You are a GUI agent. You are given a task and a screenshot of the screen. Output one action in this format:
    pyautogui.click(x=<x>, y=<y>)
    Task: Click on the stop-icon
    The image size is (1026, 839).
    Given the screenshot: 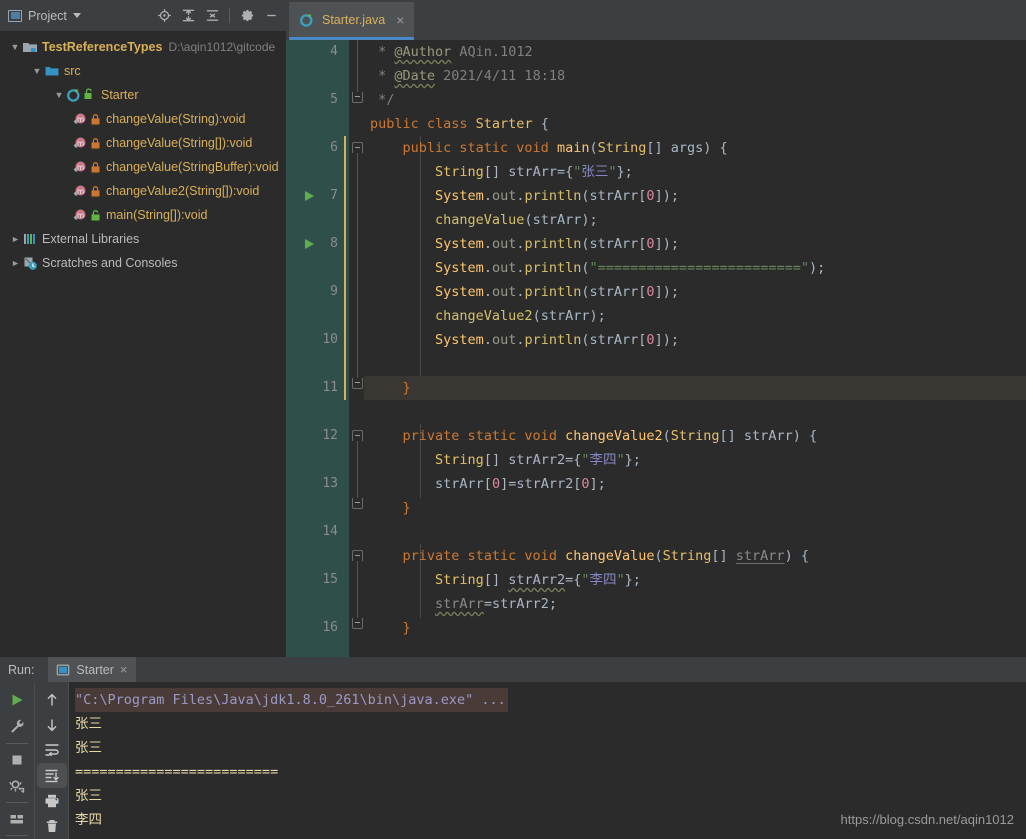 What is the action you would take?
    pyautogui.click(x=17, y=759)
    